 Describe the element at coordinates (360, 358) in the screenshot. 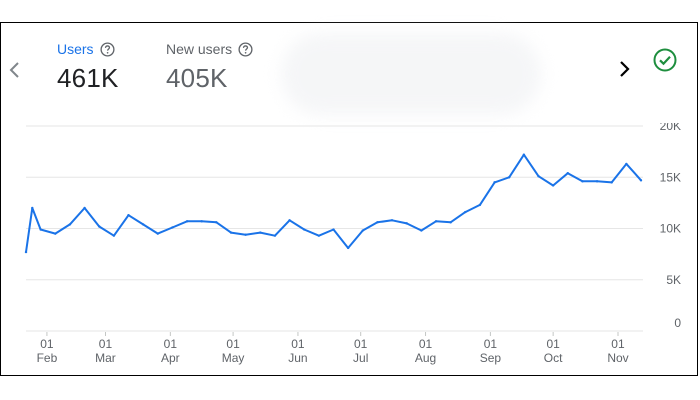

I see `x-tick-label-month: Jul` at that location.